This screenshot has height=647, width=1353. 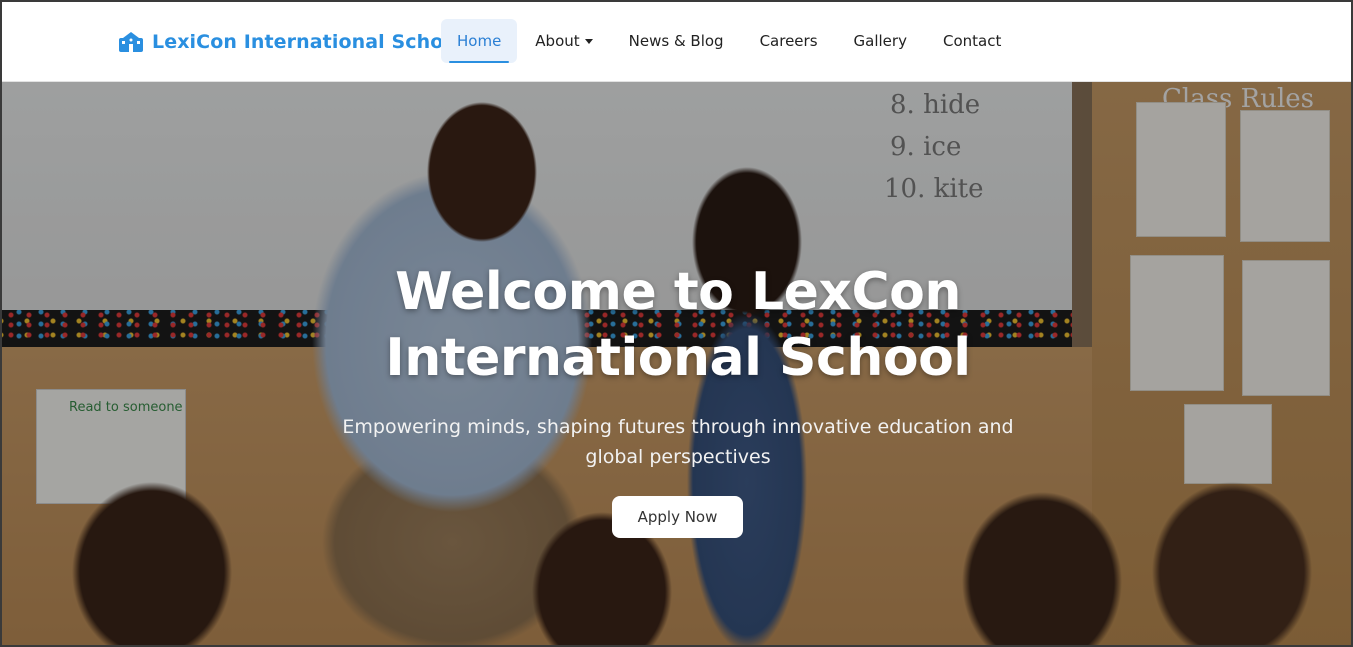 I want to click on nav-item-label: Home, so click(x=479, y=41).